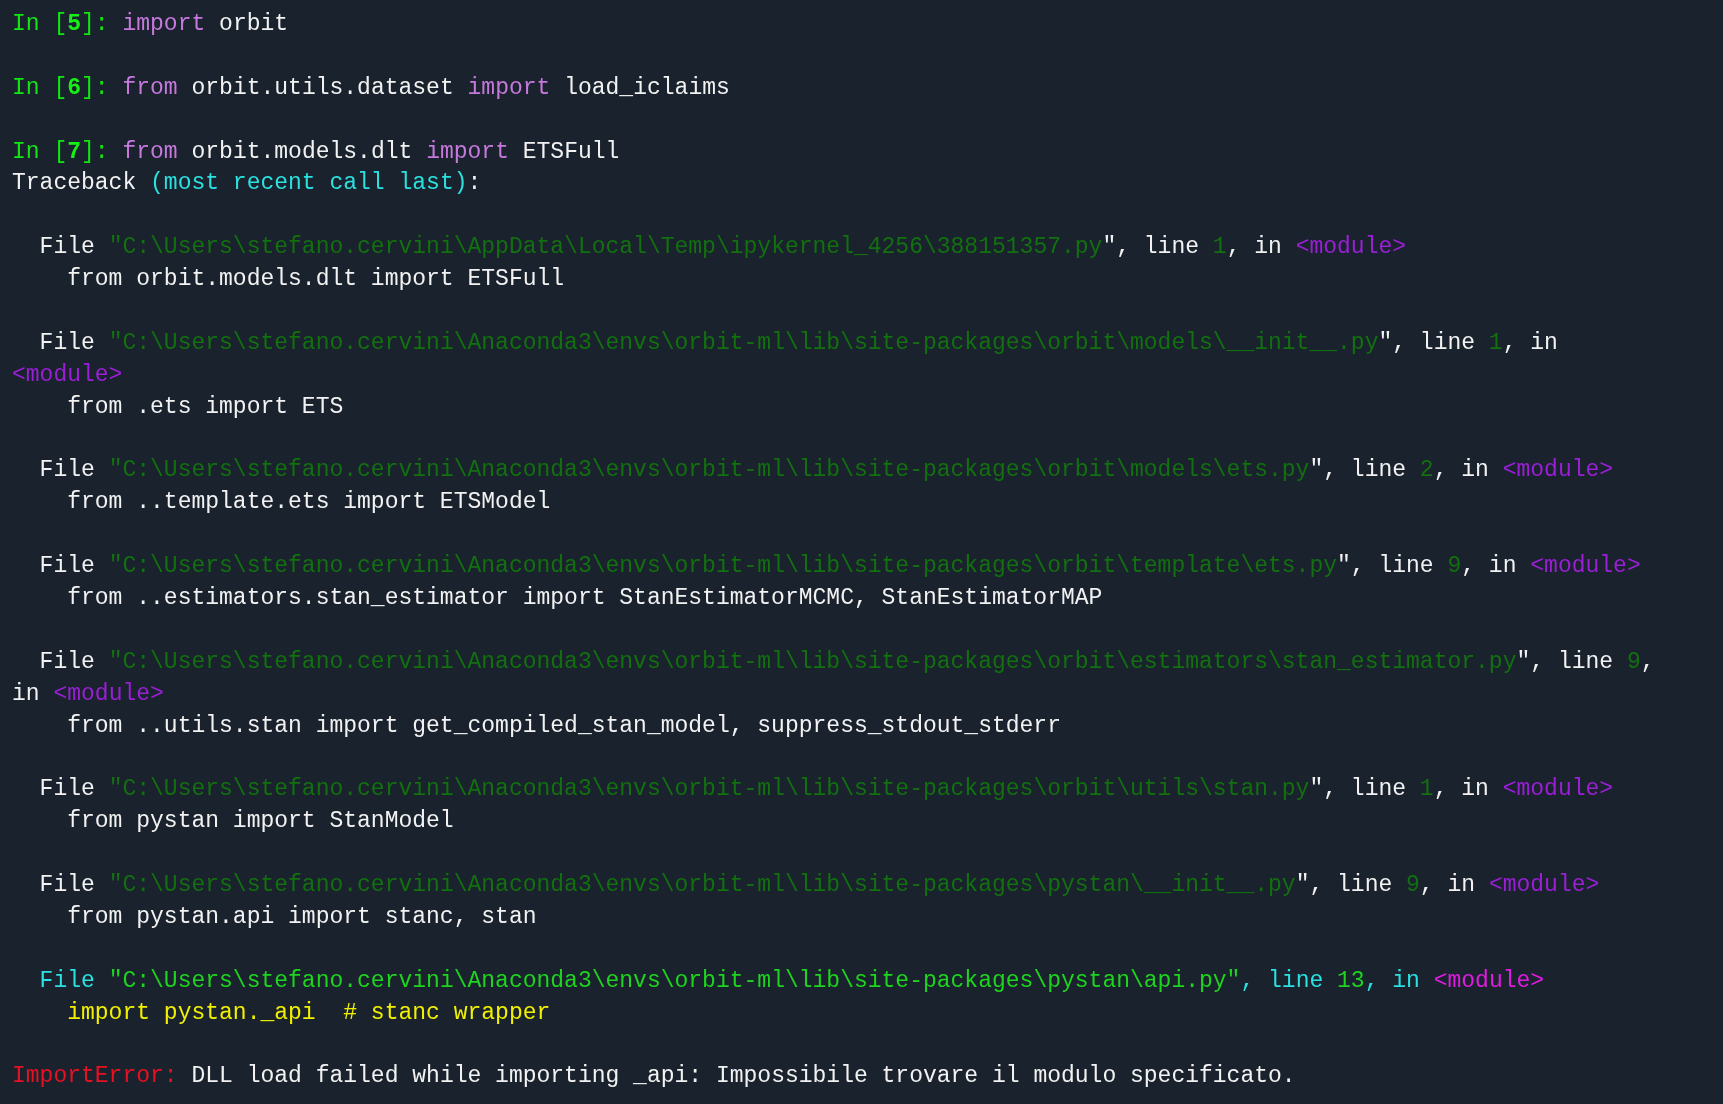 The width and height of the screenshot is (1723, 1104). I want to click on terminal-line: ImportError: DLL load failed while importing _api: Impossibile trovare il modulo specificato., so click(654, 1076).